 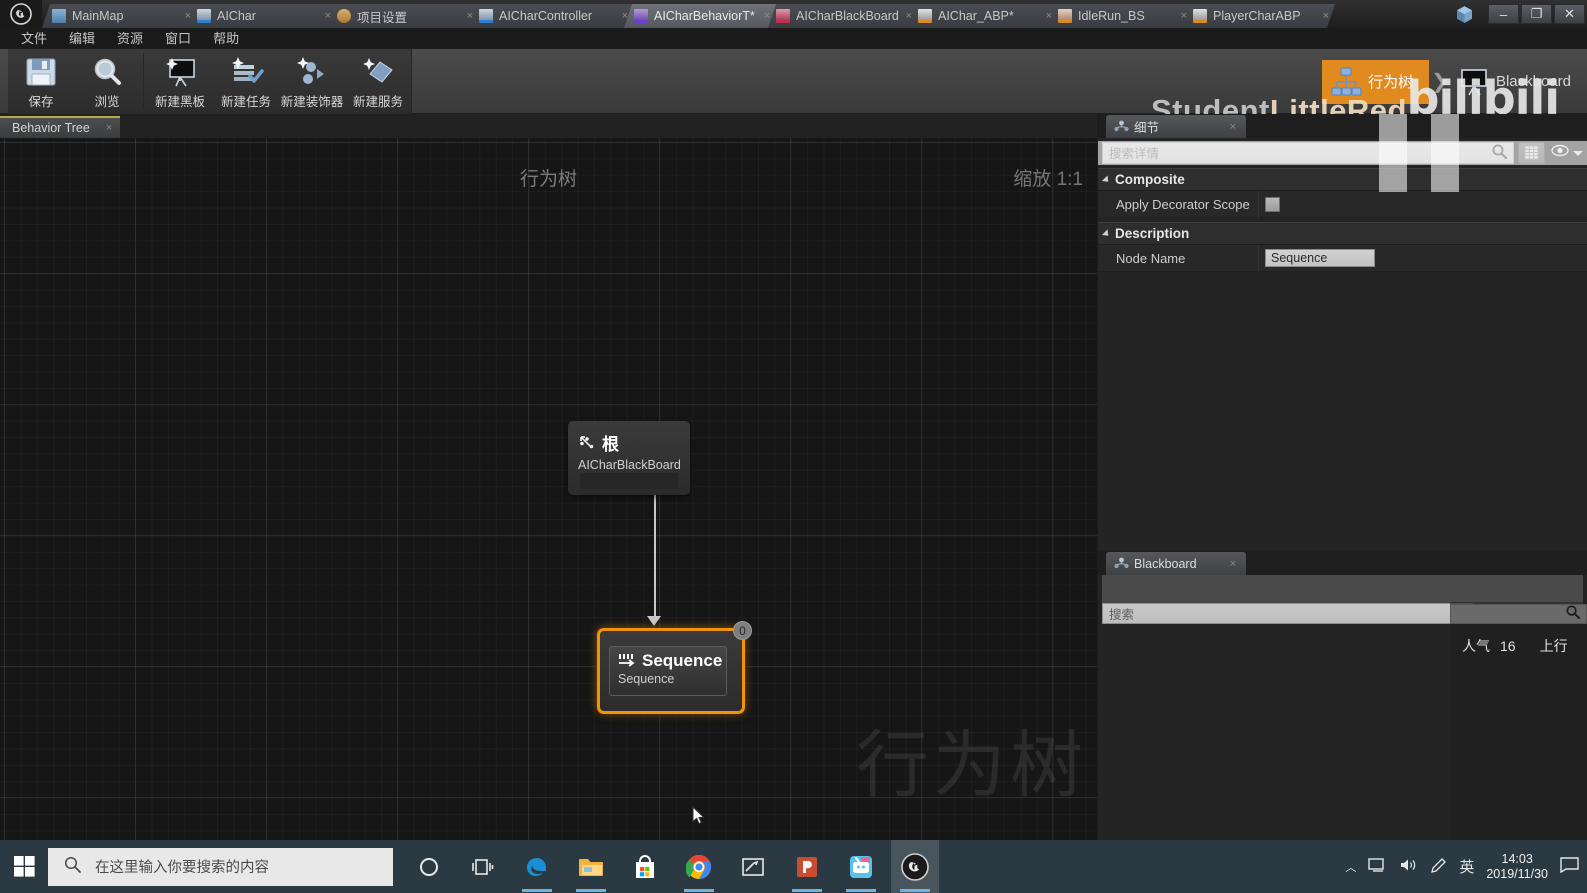 What do you see at coordinates (783, 16) in the screenshot?
I see `blackboard-icon` at bounding box center [783, 16].